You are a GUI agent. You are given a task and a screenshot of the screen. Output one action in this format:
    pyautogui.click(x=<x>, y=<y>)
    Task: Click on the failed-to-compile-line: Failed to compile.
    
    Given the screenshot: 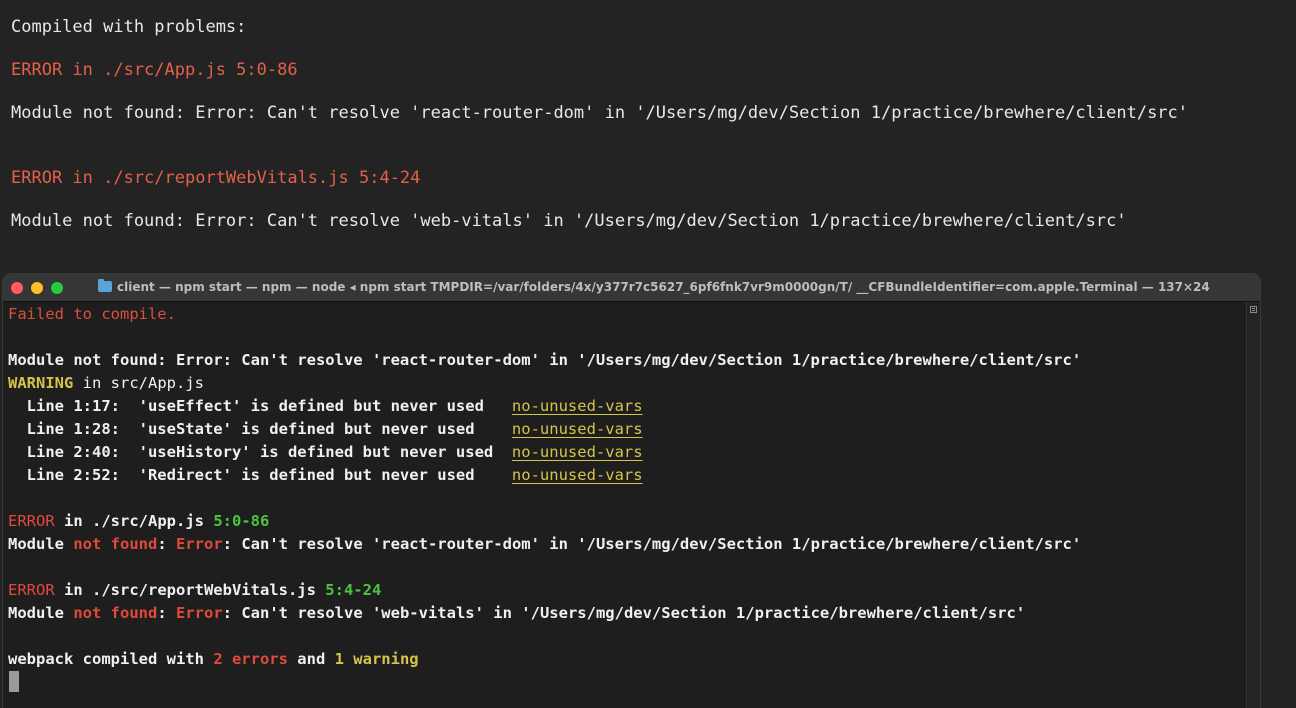 What is the action you would take?
    pyautogui.click(x=92, y=314)
    